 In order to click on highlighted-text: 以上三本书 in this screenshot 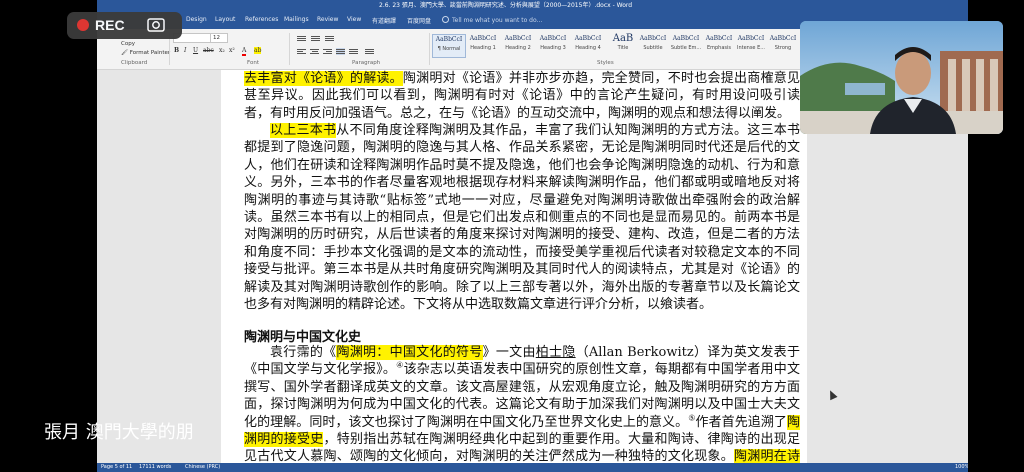, I will do `click(303, 130)`.